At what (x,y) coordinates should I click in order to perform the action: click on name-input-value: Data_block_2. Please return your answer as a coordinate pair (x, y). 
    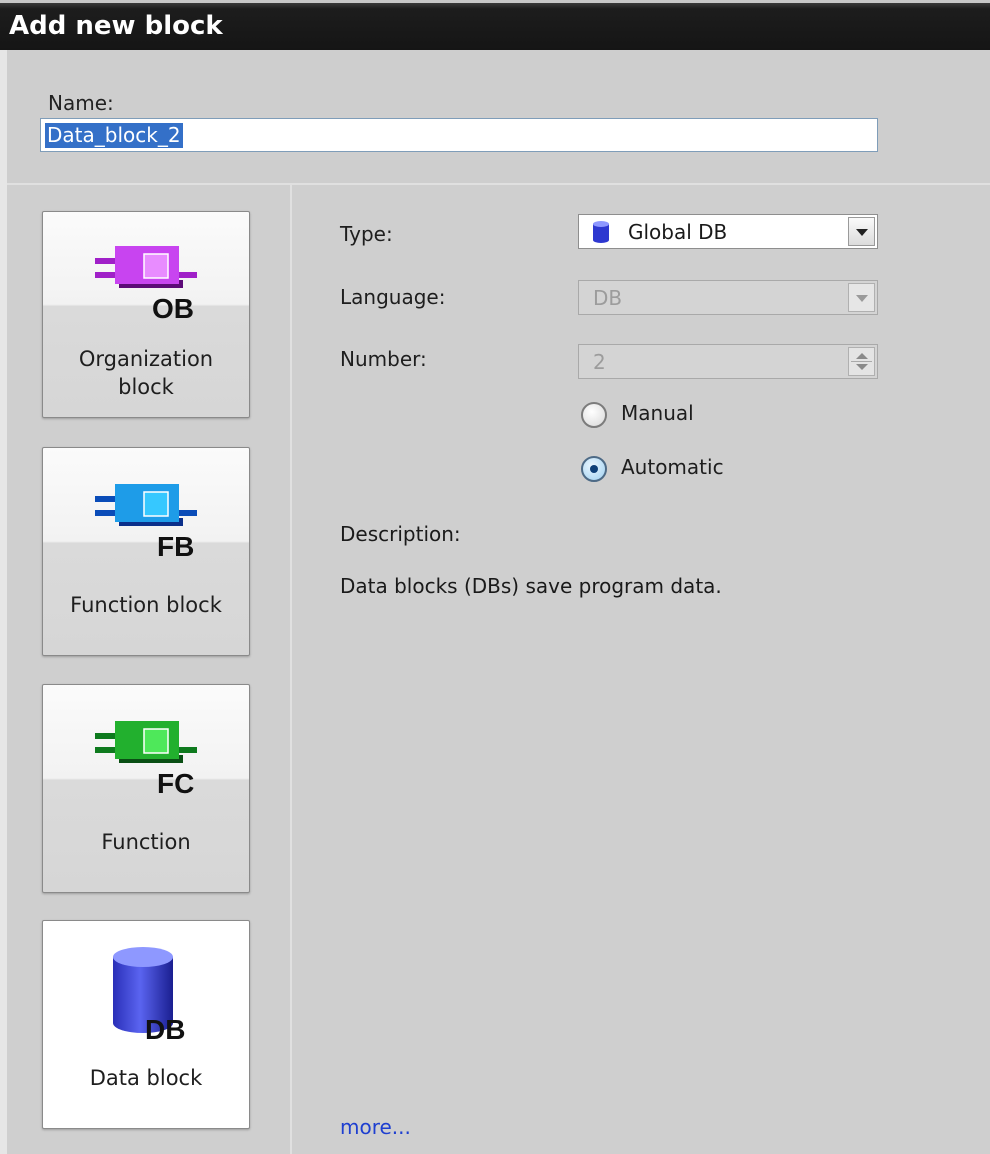
    Looking at the image, I should click on (114, 135).